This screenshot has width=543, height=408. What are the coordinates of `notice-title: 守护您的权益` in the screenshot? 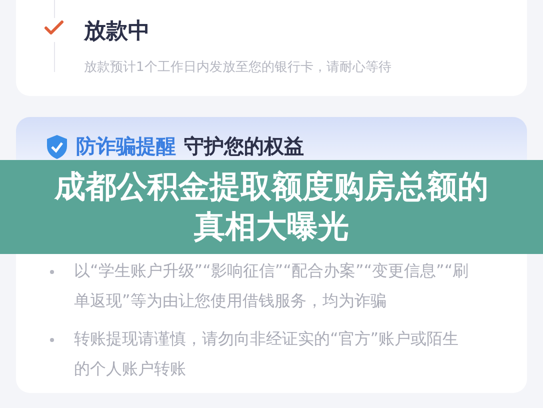 It's located at (244, 146).